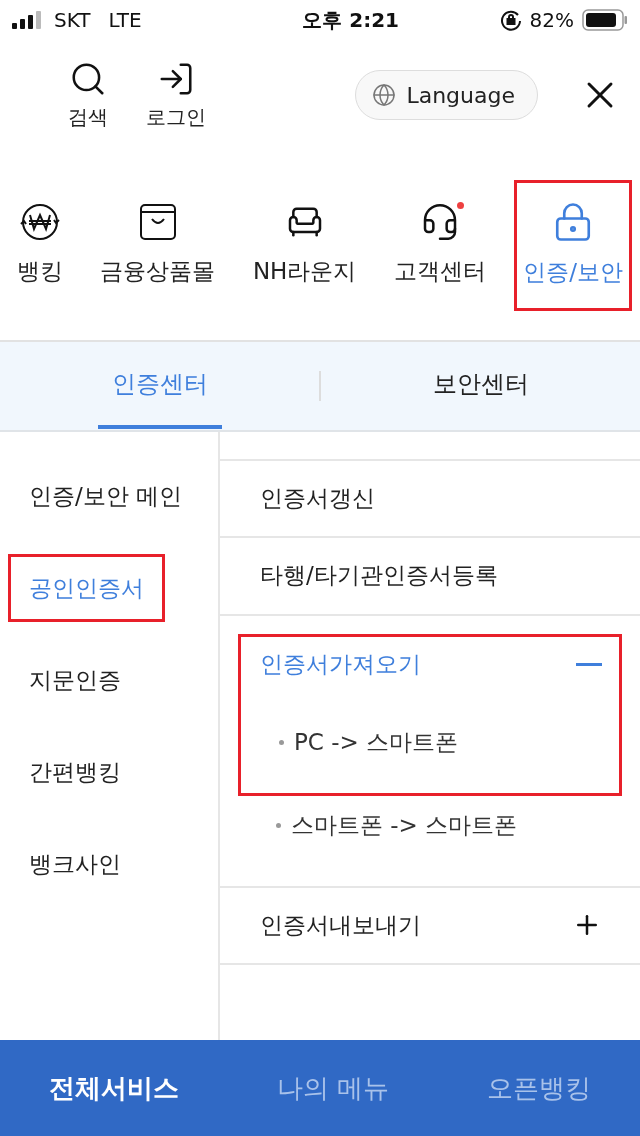 The width and height of the screenshot is (640, 1136). I want to click on menu-item: 타행/타기관인증서등록, so click(430, 575).